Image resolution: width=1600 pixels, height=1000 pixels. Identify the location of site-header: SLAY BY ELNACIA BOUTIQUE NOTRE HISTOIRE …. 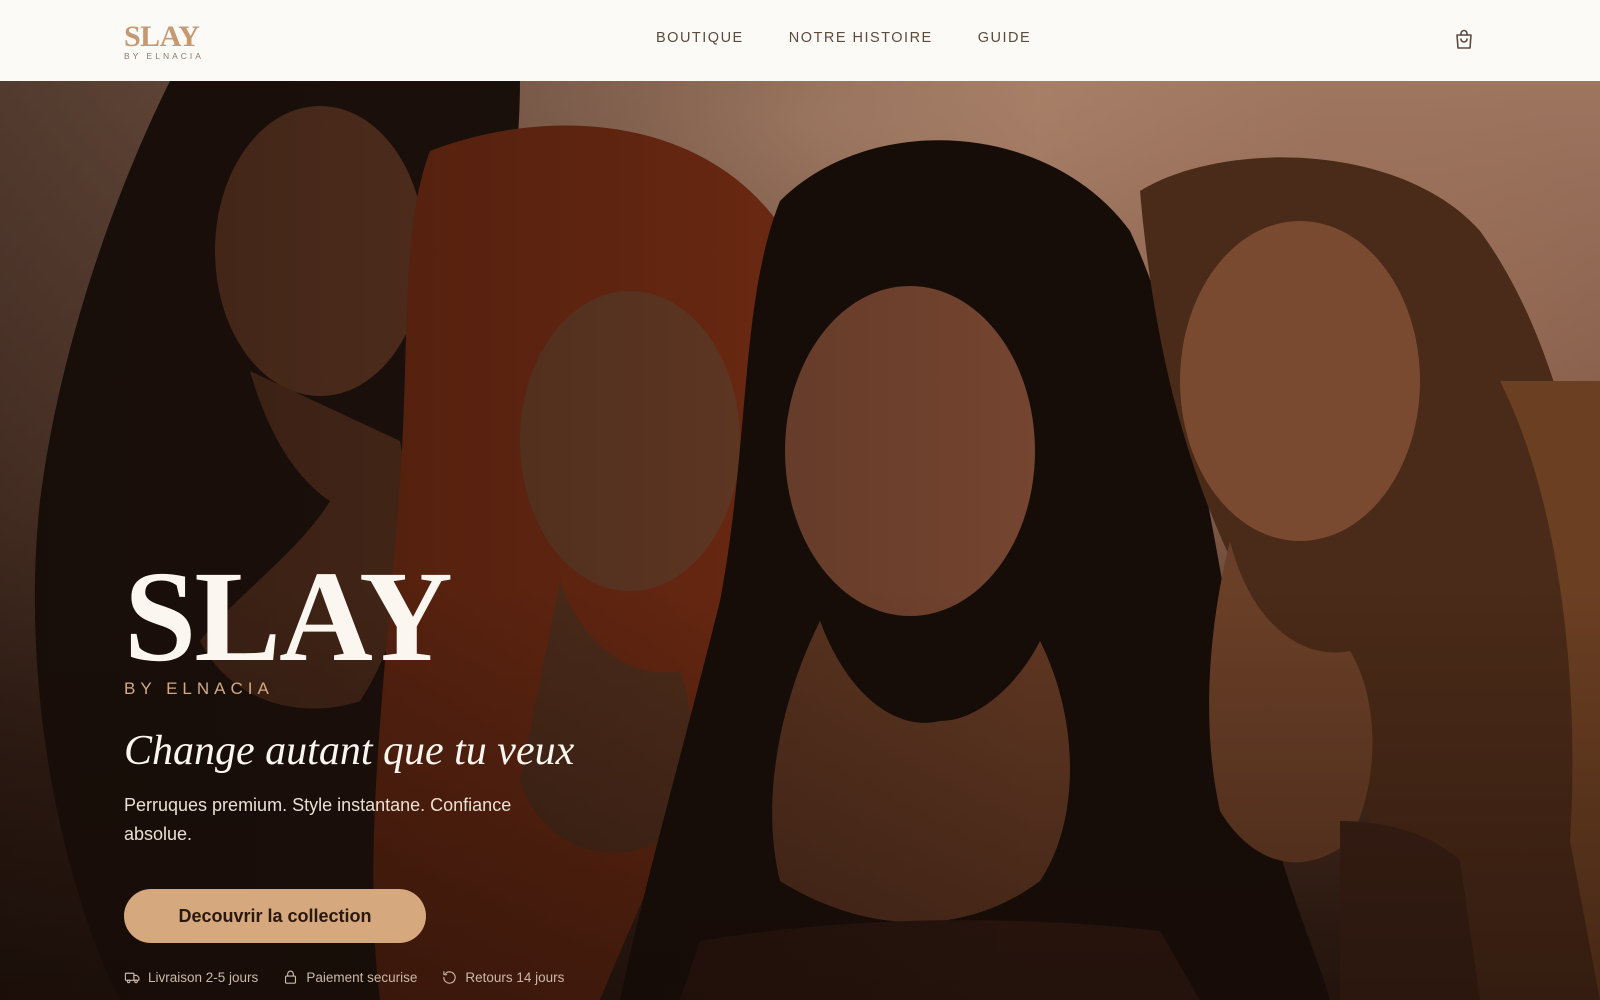
(800, 40).